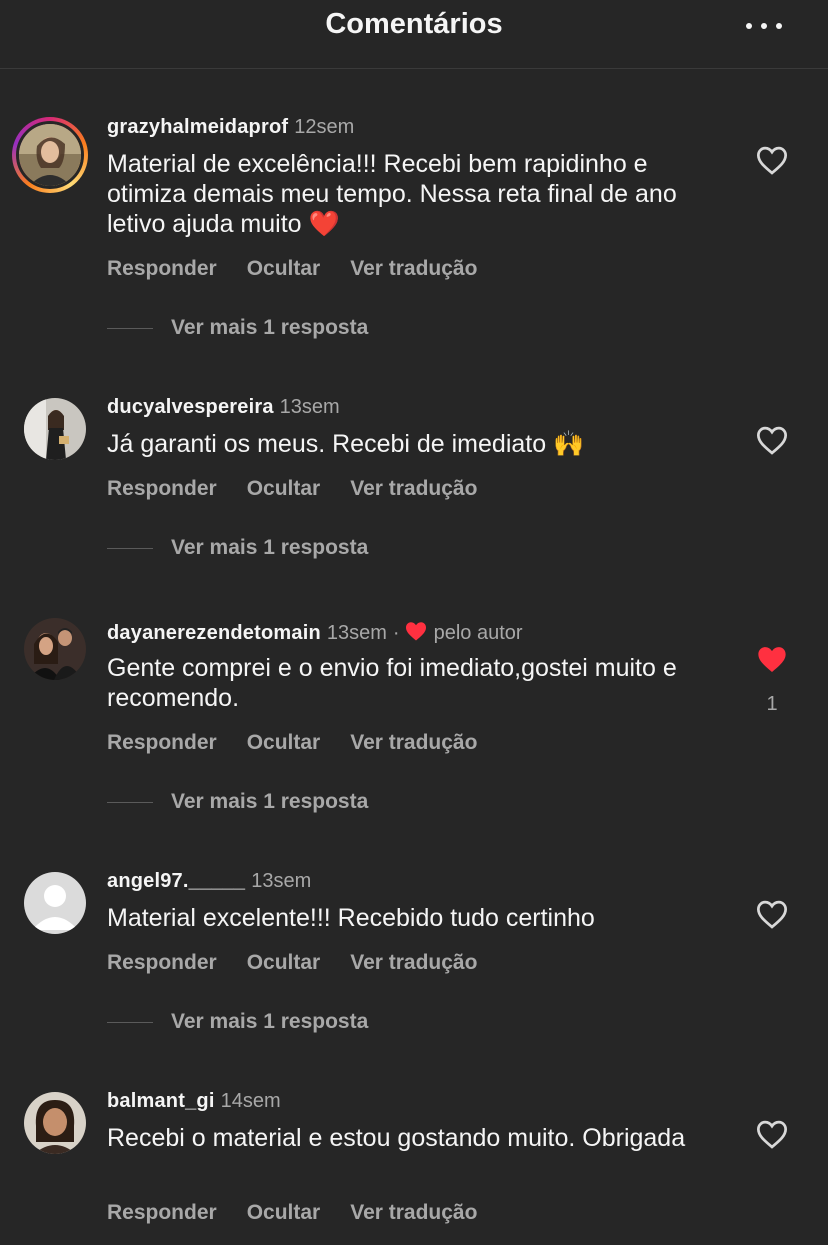  I want to click on raising-hands-emoji: 🙌, so click(569, 443).